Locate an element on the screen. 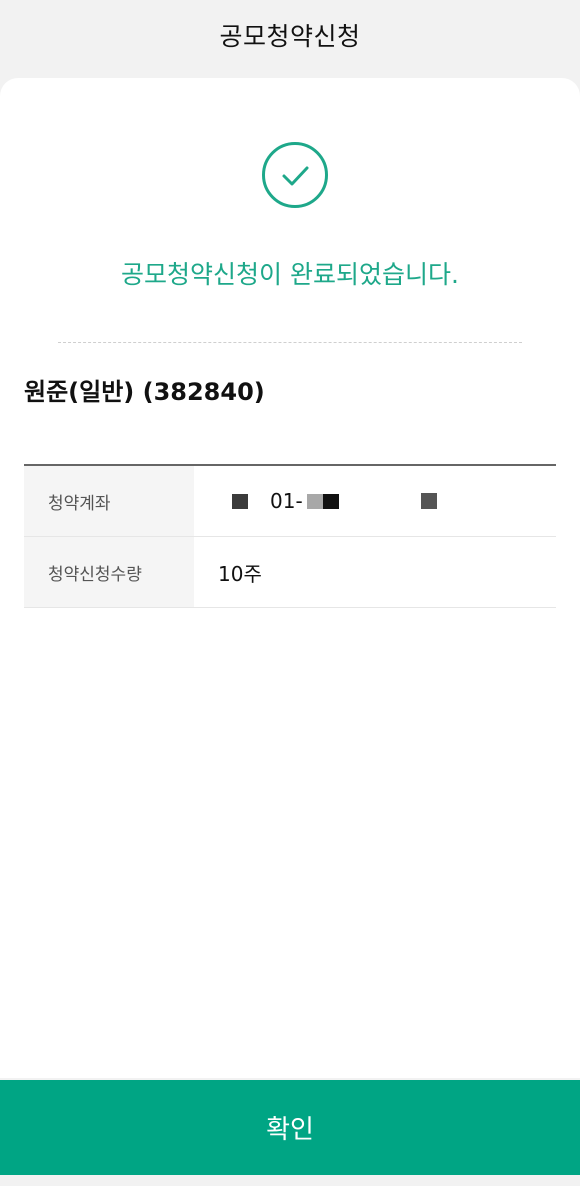 This screenshot has width=580, height=1186. confirm-button: 확인 is located at coordinates (290, 1127).